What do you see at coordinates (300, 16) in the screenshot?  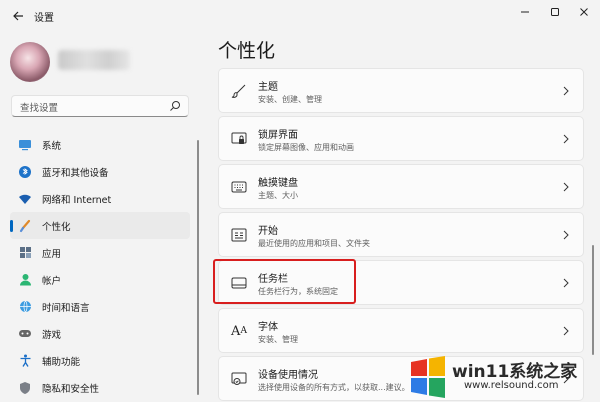 I see `title-bar: 设置` at bounding box center [300, 16].